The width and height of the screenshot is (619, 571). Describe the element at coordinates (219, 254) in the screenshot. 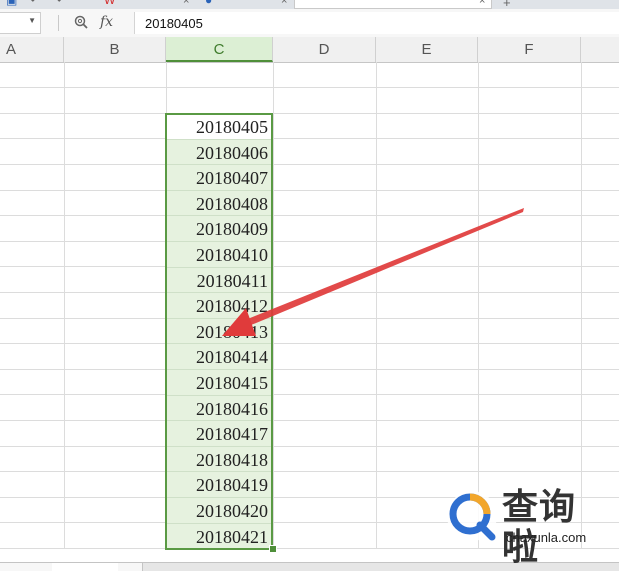

I see `cell-c8: 20180410` at that location.